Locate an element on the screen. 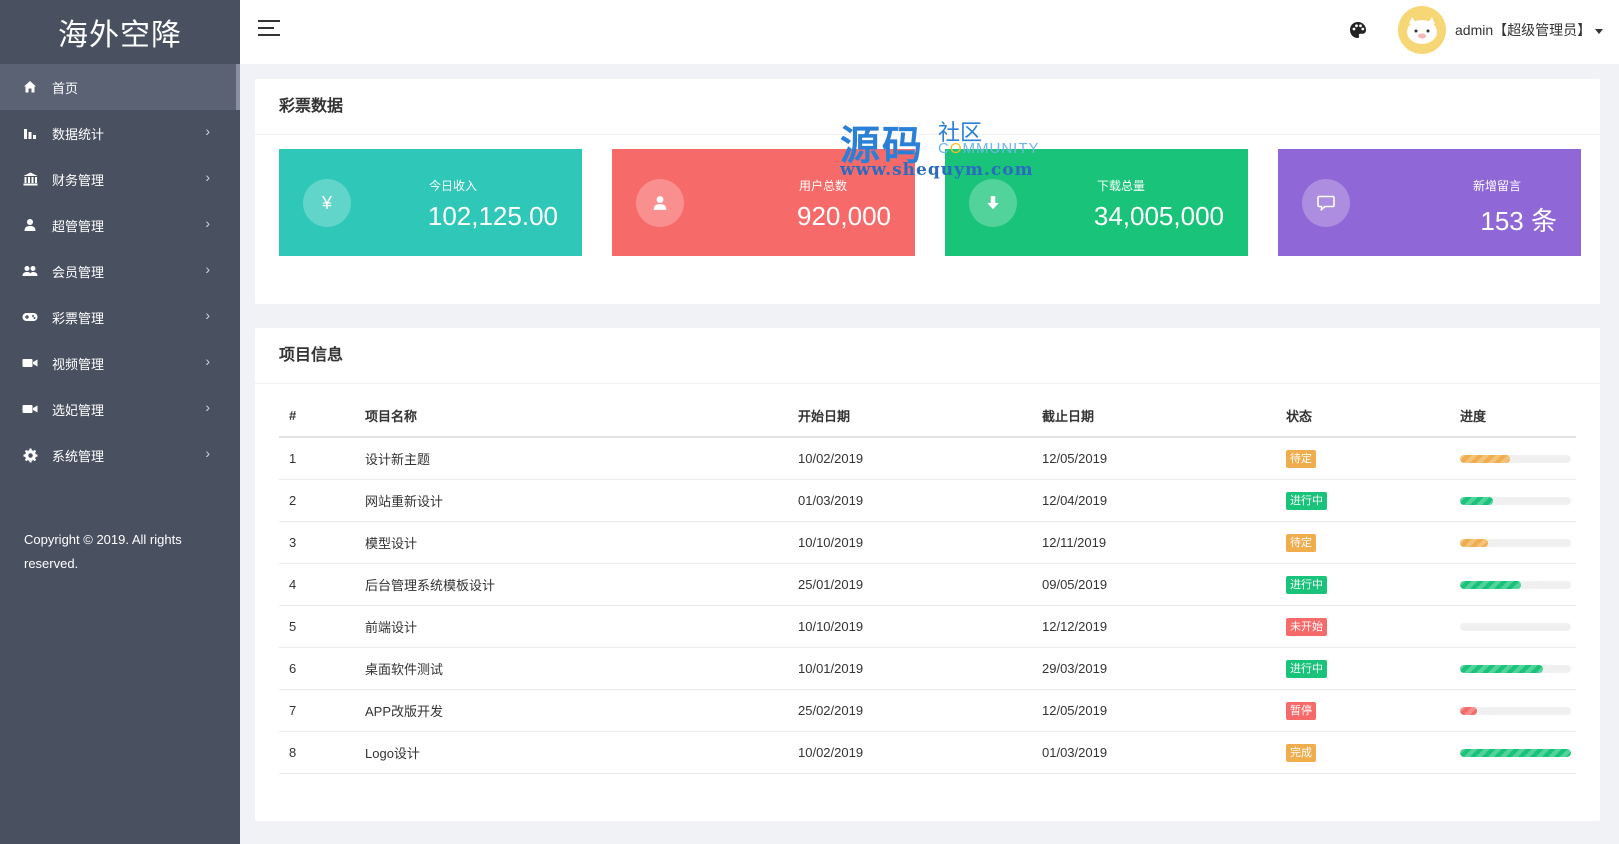  top-header: admin【超级管理员】 is located at coordinates (929, 32).